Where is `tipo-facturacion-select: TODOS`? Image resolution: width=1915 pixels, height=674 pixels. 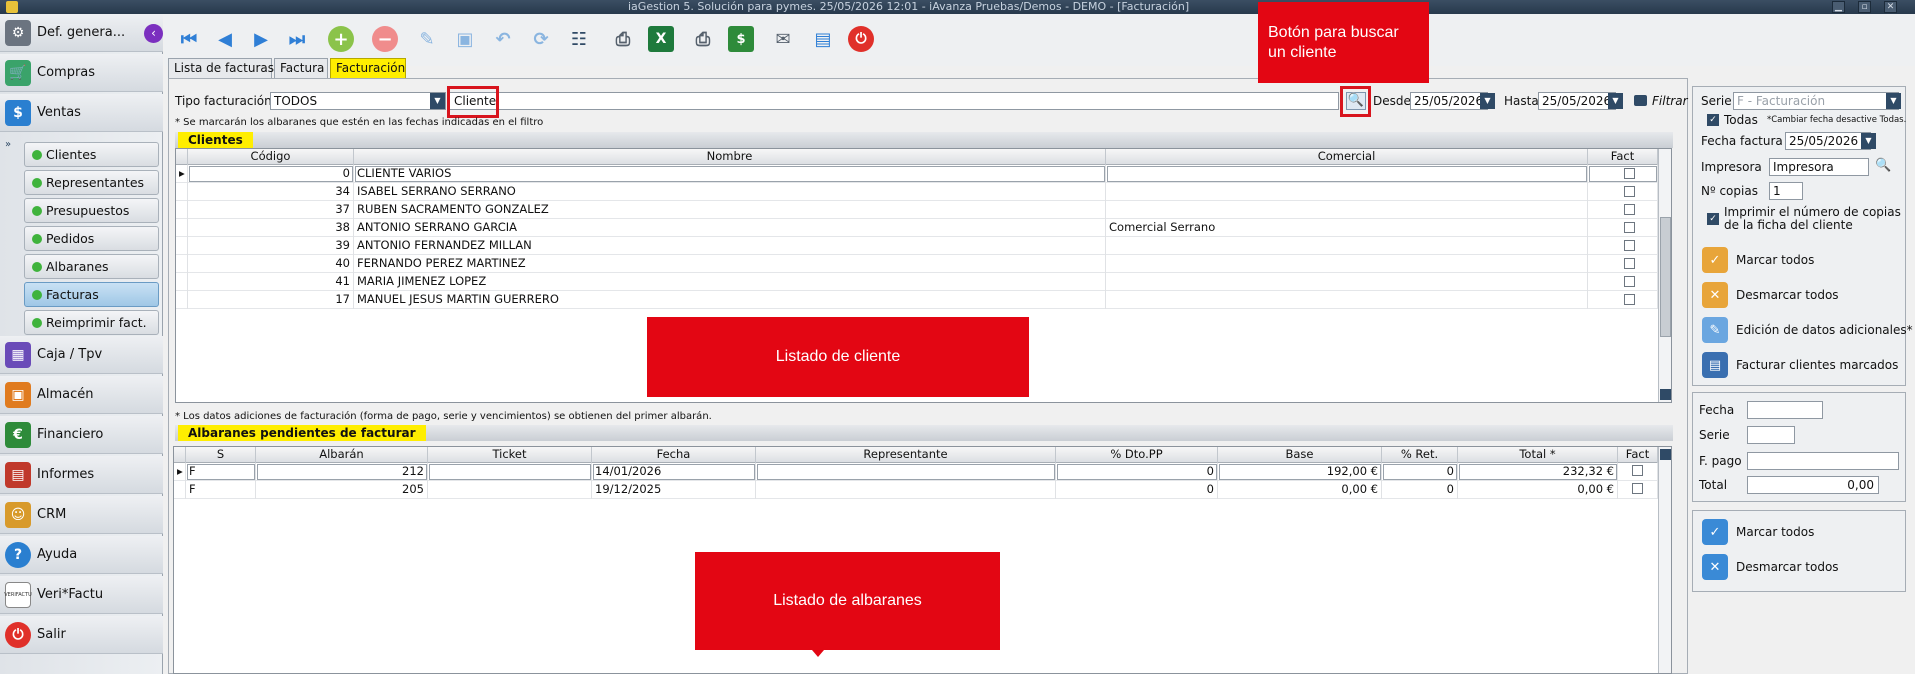
tipo-facturacion-select: TODOS is located at coordinates (358, 101).